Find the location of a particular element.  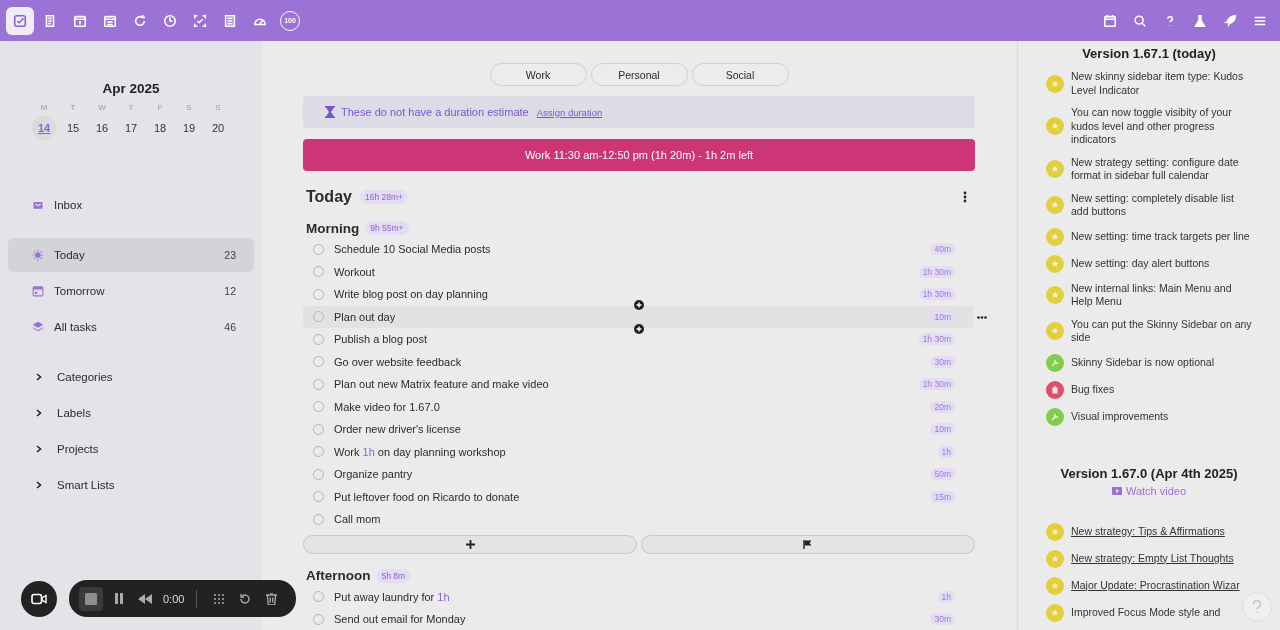

task-row: Make video for 1.67.0 20m is located at coordinates (638, 406).